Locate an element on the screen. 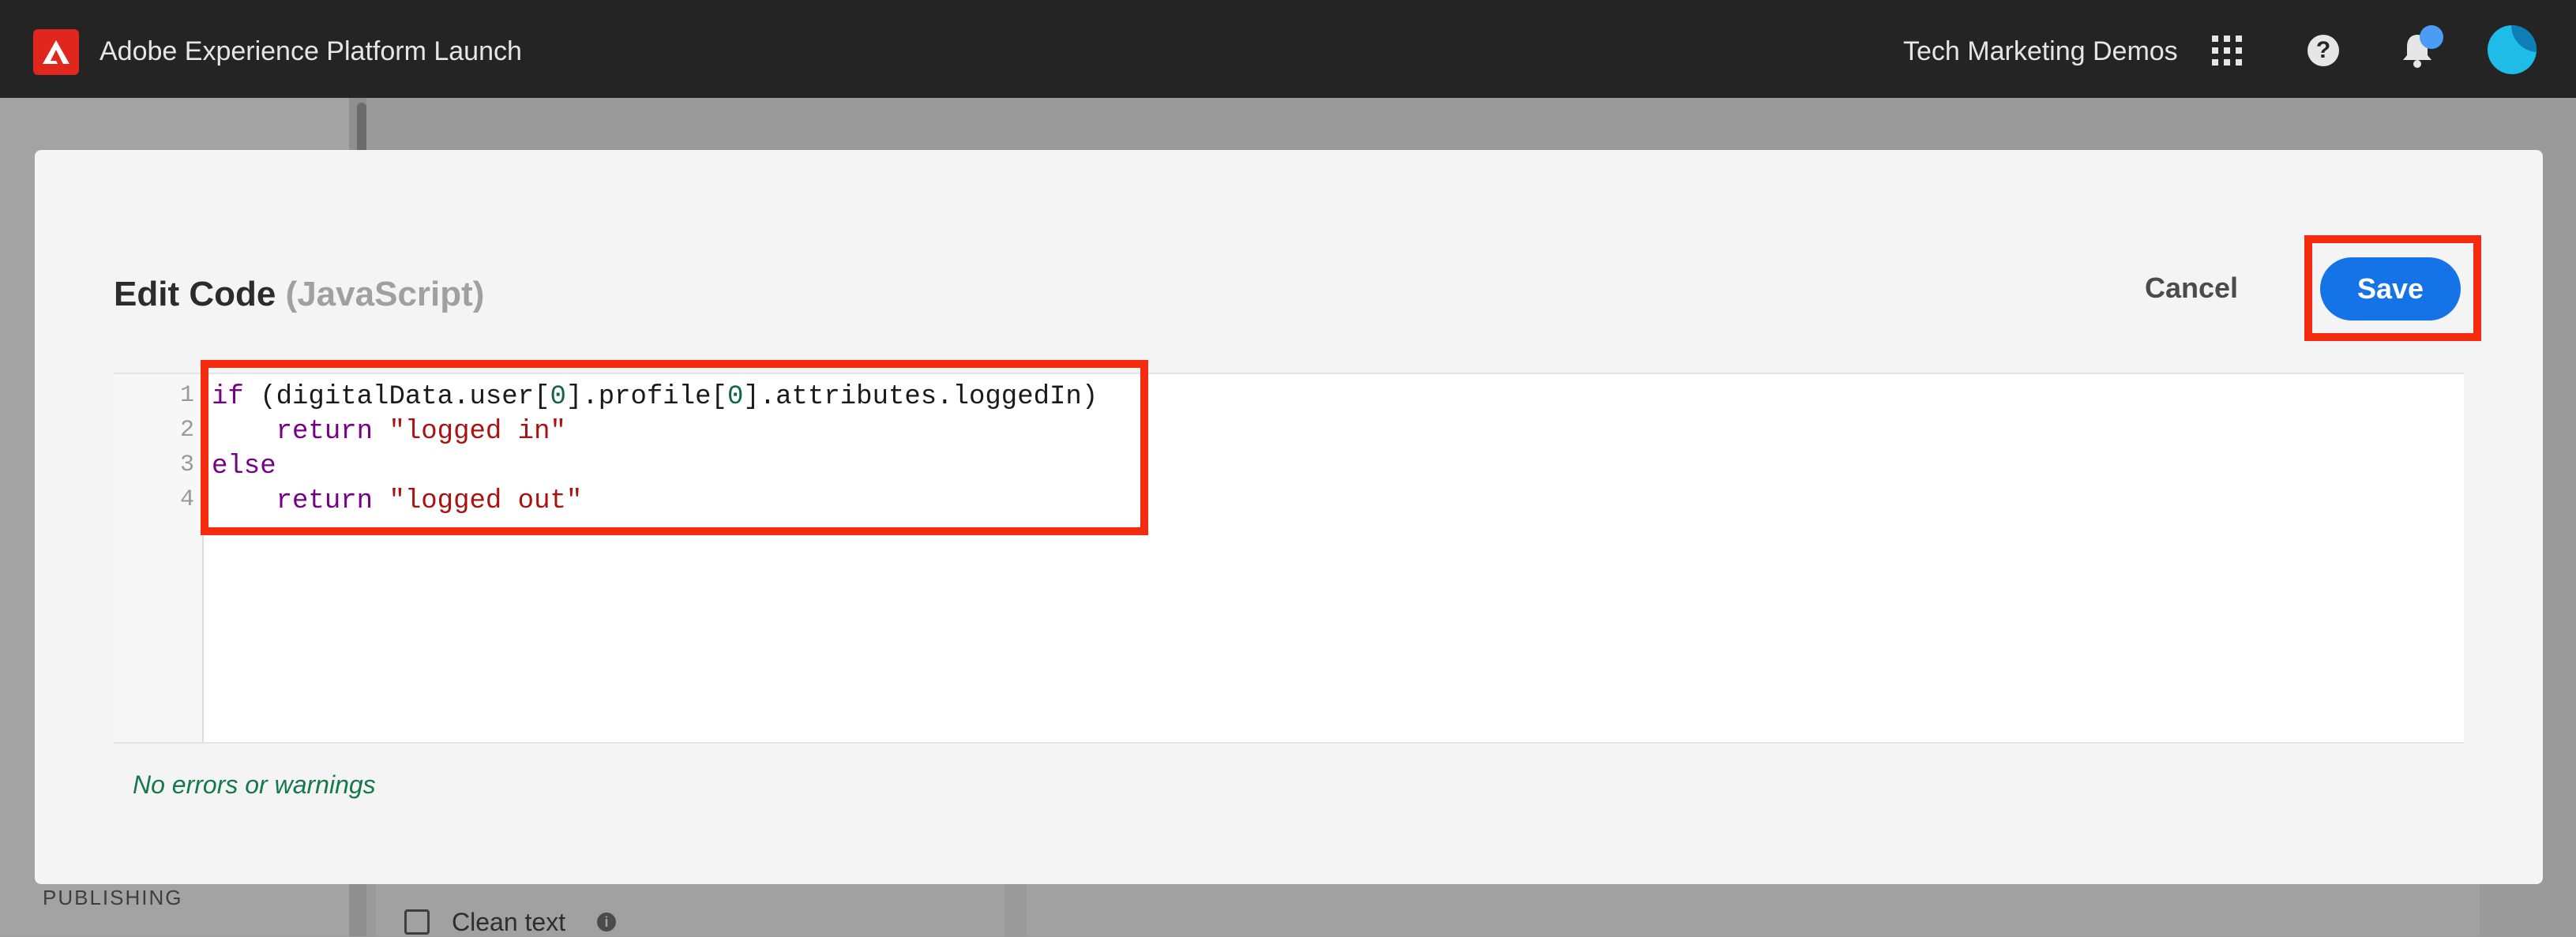  line-number: 3 is located at coordinates (186, 465).